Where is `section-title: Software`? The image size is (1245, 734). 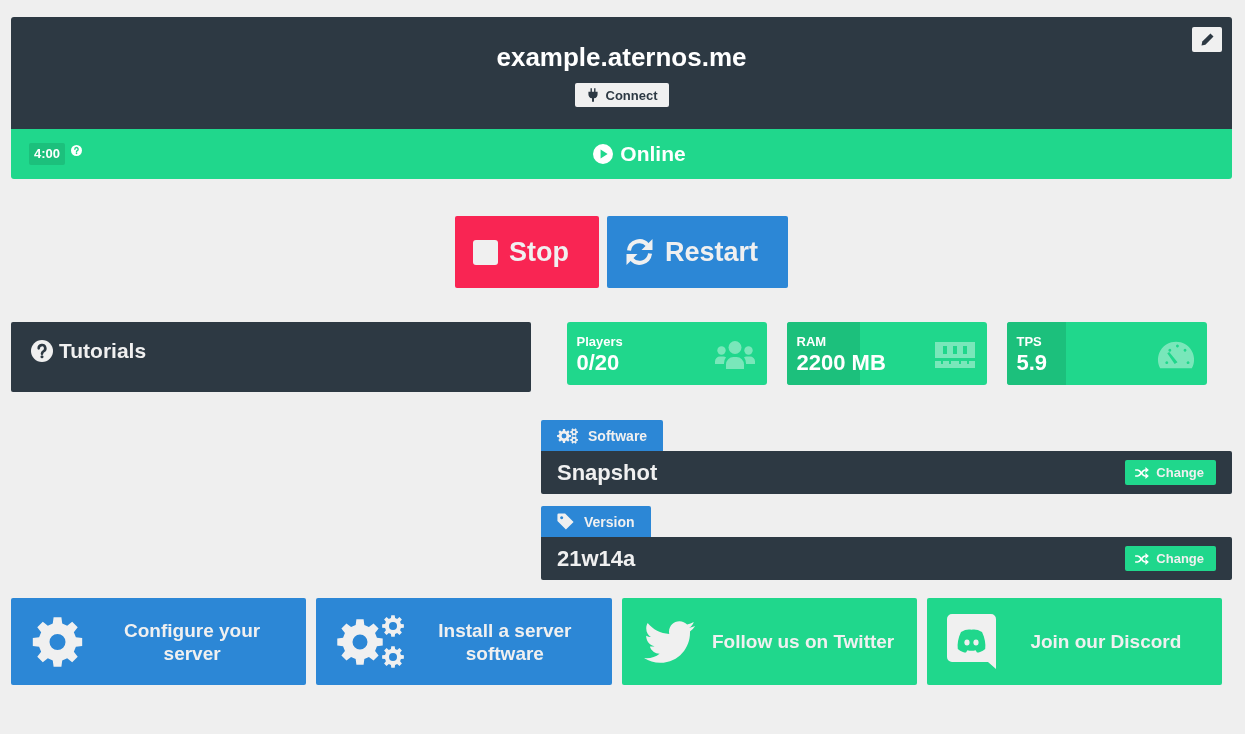
section-title: Software is located at coordinates (618, 435).